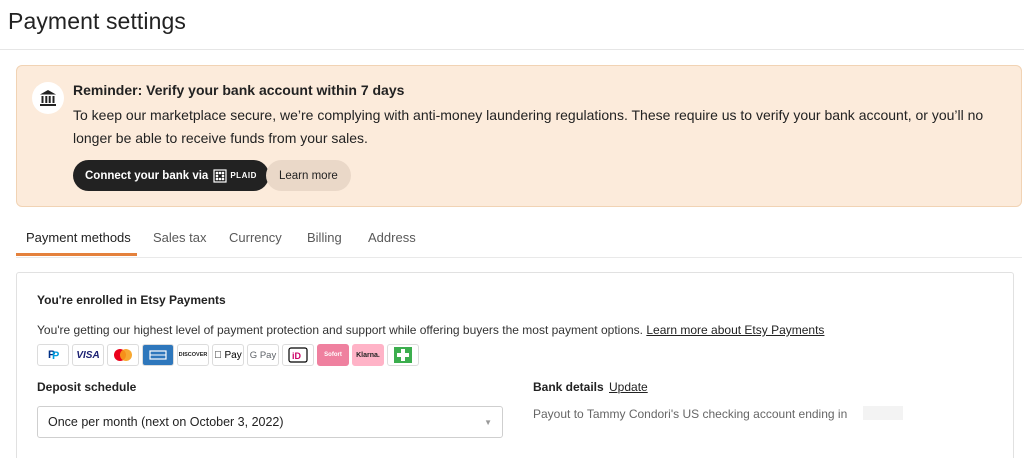 This screenshot has height=458, width=1024. I want to click on visa-label: VISA, so click(88, 355).